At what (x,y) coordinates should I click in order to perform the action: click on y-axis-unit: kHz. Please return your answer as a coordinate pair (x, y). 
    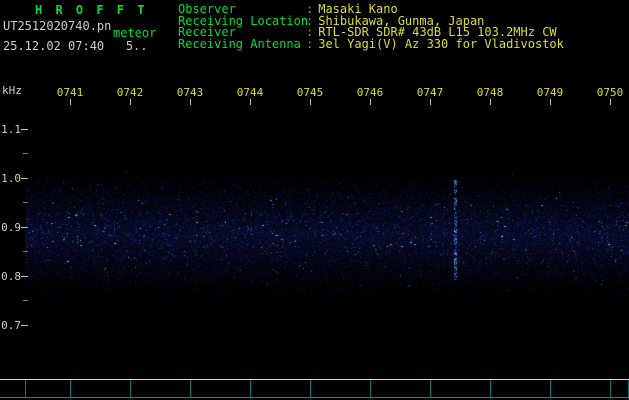
    Looking at the image, I should click on (12, 90).